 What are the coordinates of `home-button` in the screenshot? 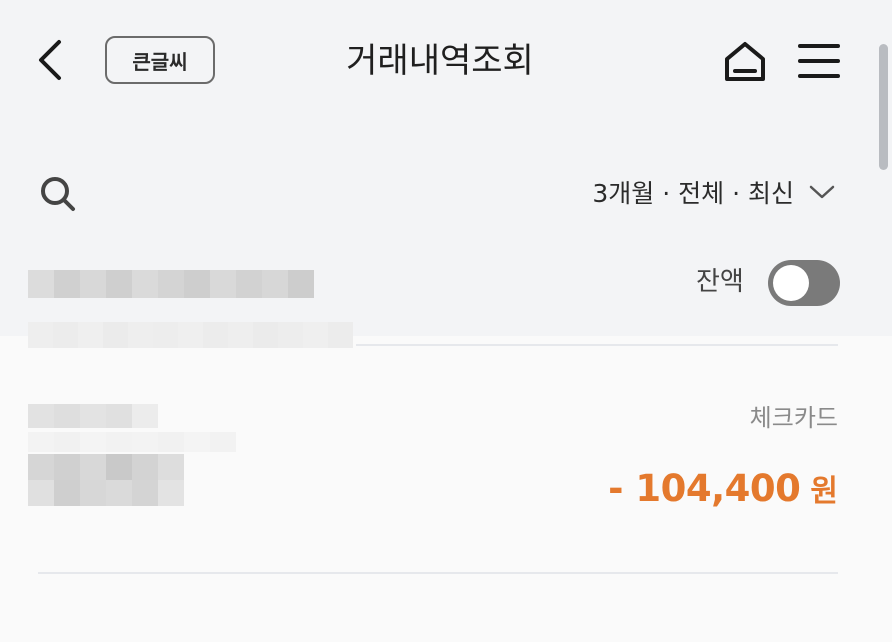 It's located at (745, 61).